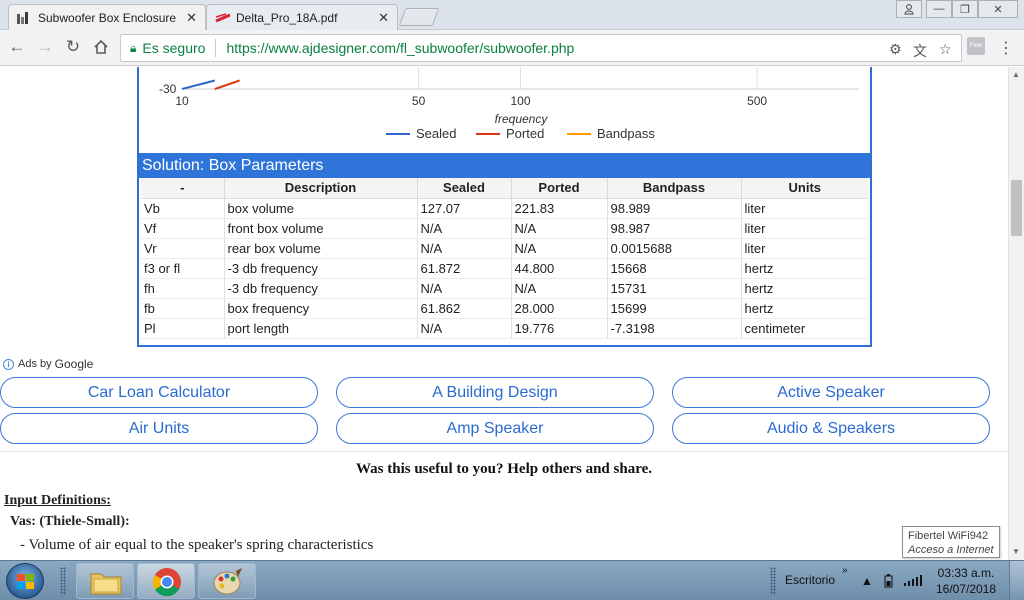  What do you see at coordinates (965, 9) in the screenshot?
I see `restore-button: ❐` at bounding box center [965, 9].